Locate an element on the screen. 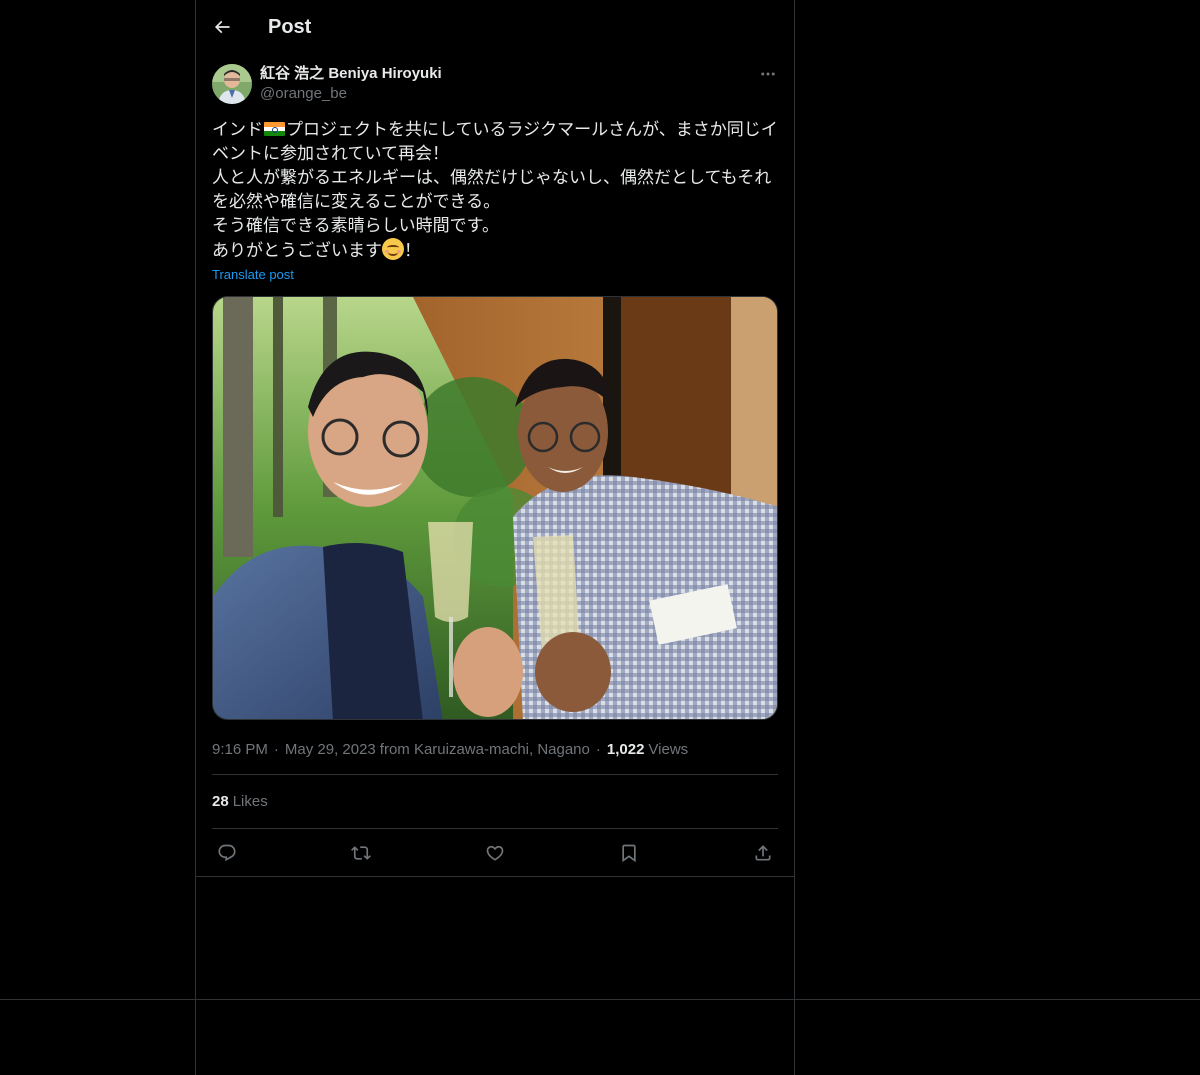  translate-post-link: Translate post is located at coordinates (253, 274).